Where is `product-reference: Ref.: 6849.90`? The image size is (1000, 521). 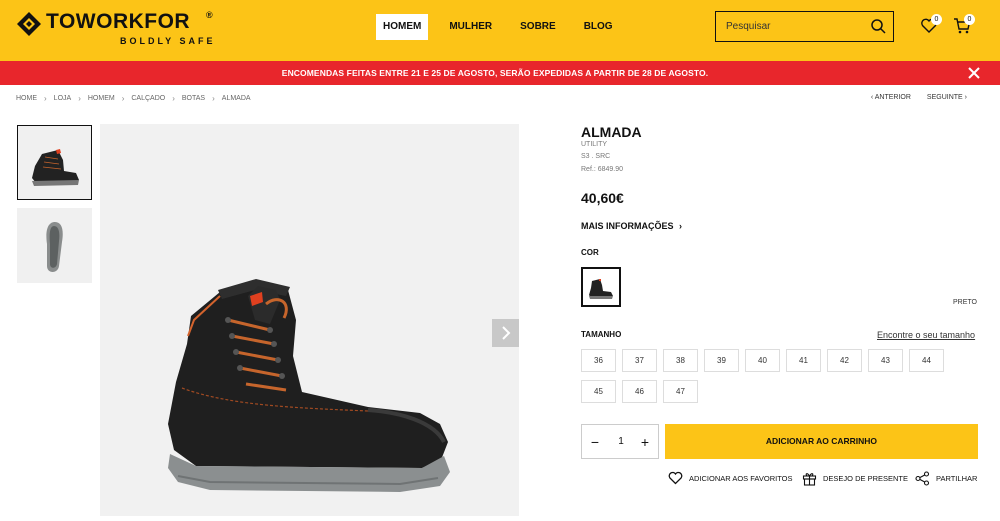
product-reference: Ref.: 6849.90 is located at coordinates (602, 169).